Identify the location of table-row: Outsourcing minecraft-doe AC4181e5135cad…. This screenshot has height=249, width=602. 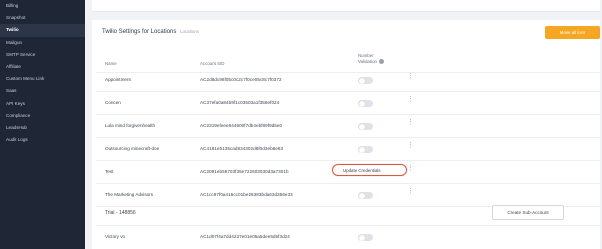
(346, 149).